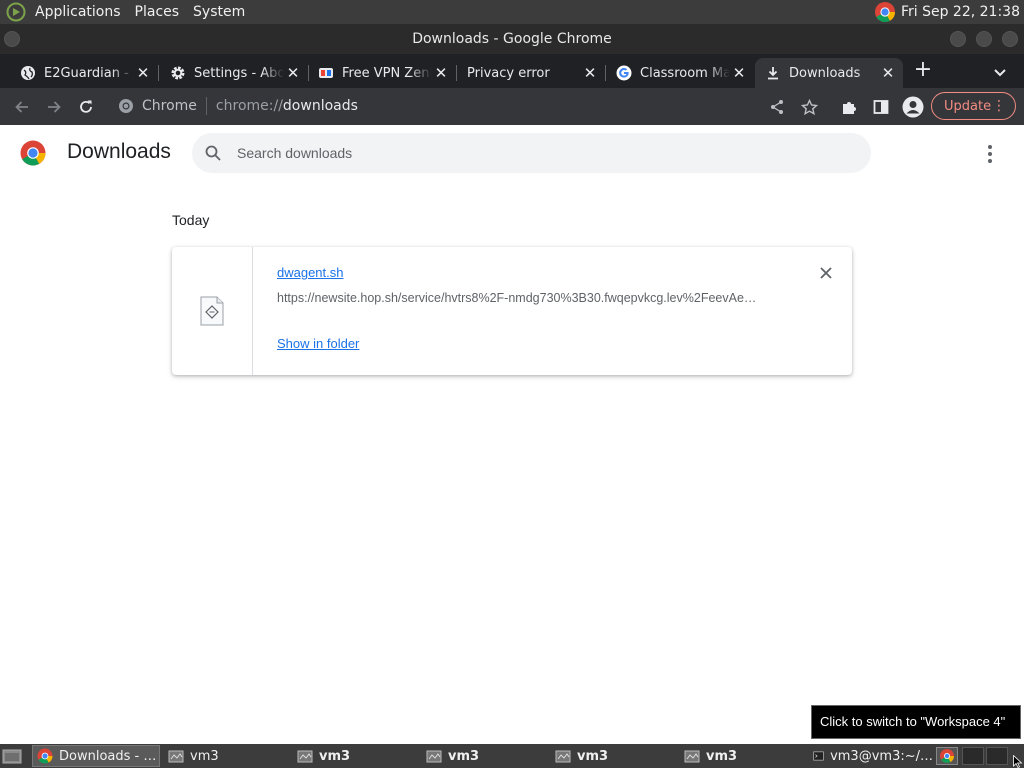 The height and width of the screenshot is (768, 1024). What do you see at coordinates (470, 106) in the screenshot?
I see `address-bar: Chrome chrome://downloads` at bounding box center [470, 106].